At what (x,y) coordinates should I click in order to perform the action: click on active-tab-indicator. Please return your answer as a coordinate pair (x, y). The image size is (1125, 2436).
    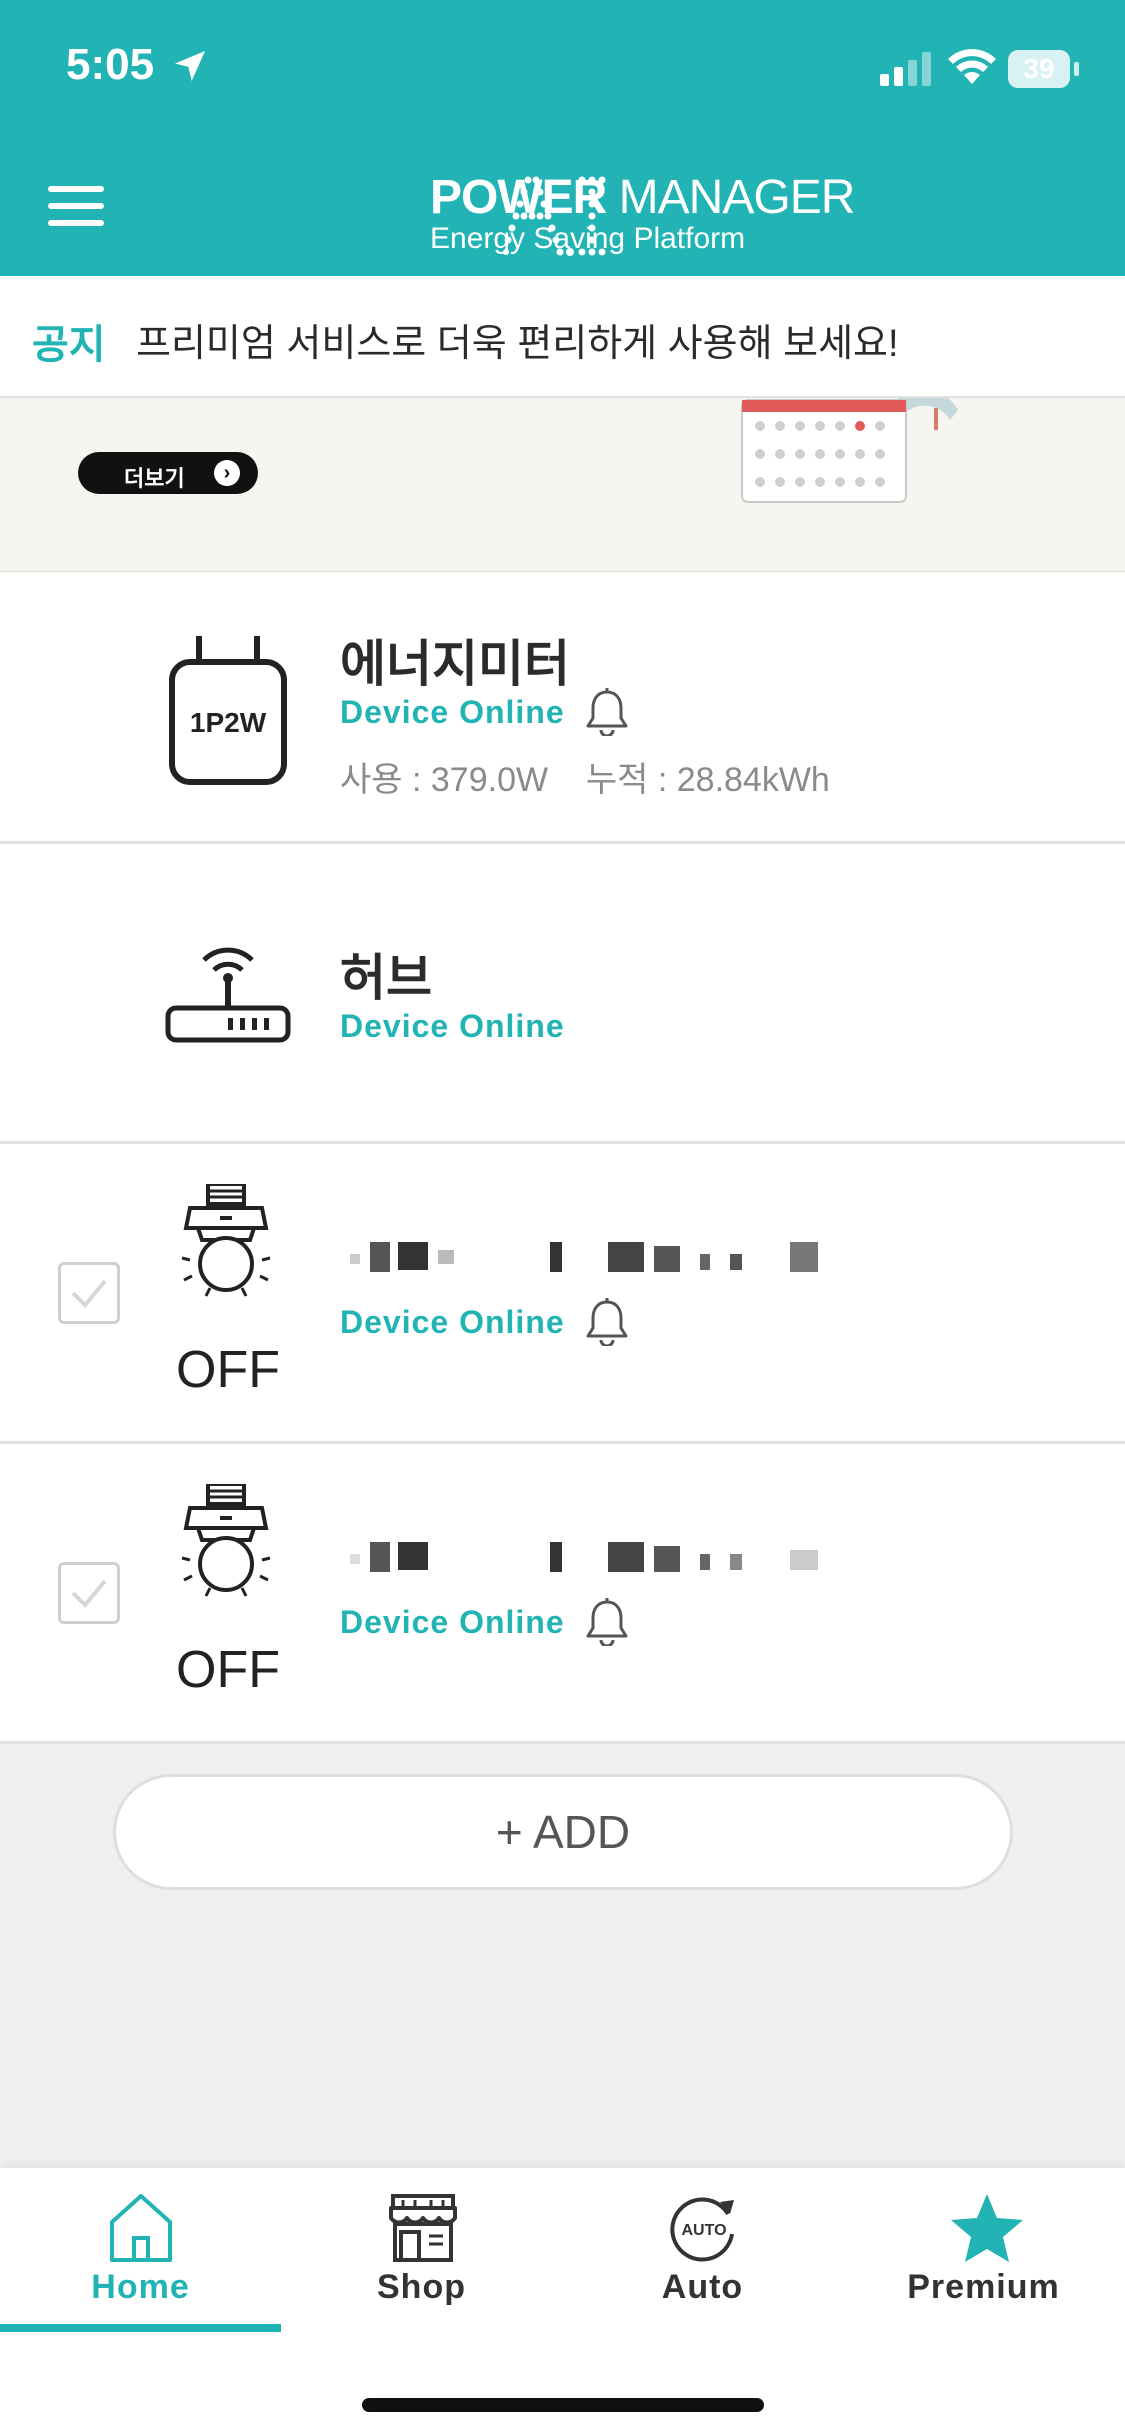
    Looking at the image, I should click on (140, 2328).